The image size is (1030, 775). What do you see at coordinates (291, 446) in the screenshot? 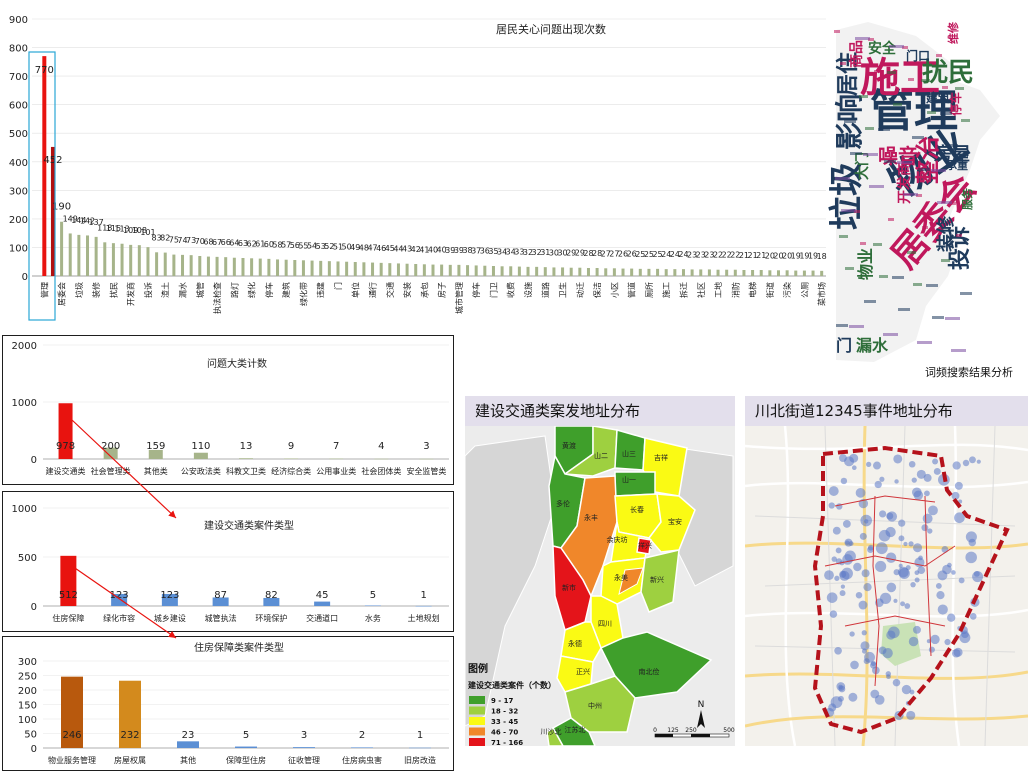
I see `bar-value-label: 9` at bounding box center [291, 446].